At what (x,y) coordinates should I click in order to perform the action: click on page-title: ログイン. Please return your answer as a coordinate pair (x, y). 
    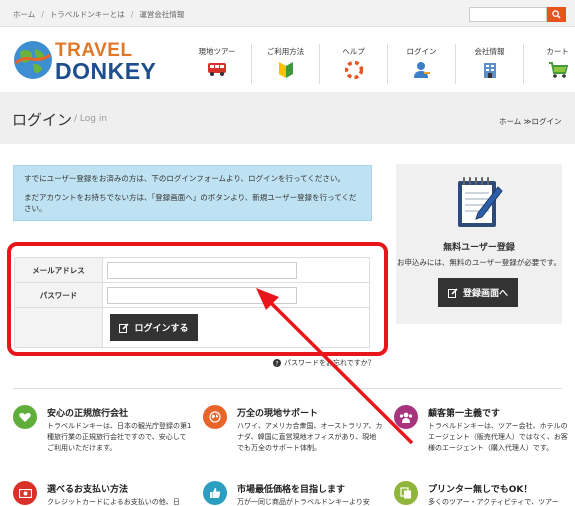
    Looking at the image, I should click on (42, 120).